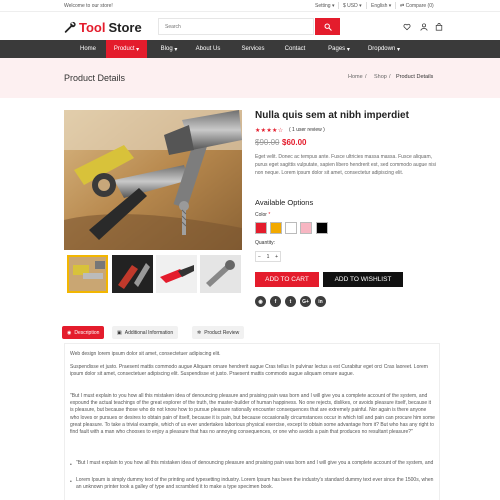 The image size is (500, 500). I want to click on nav-about-us: About Us, so click(208, 49).